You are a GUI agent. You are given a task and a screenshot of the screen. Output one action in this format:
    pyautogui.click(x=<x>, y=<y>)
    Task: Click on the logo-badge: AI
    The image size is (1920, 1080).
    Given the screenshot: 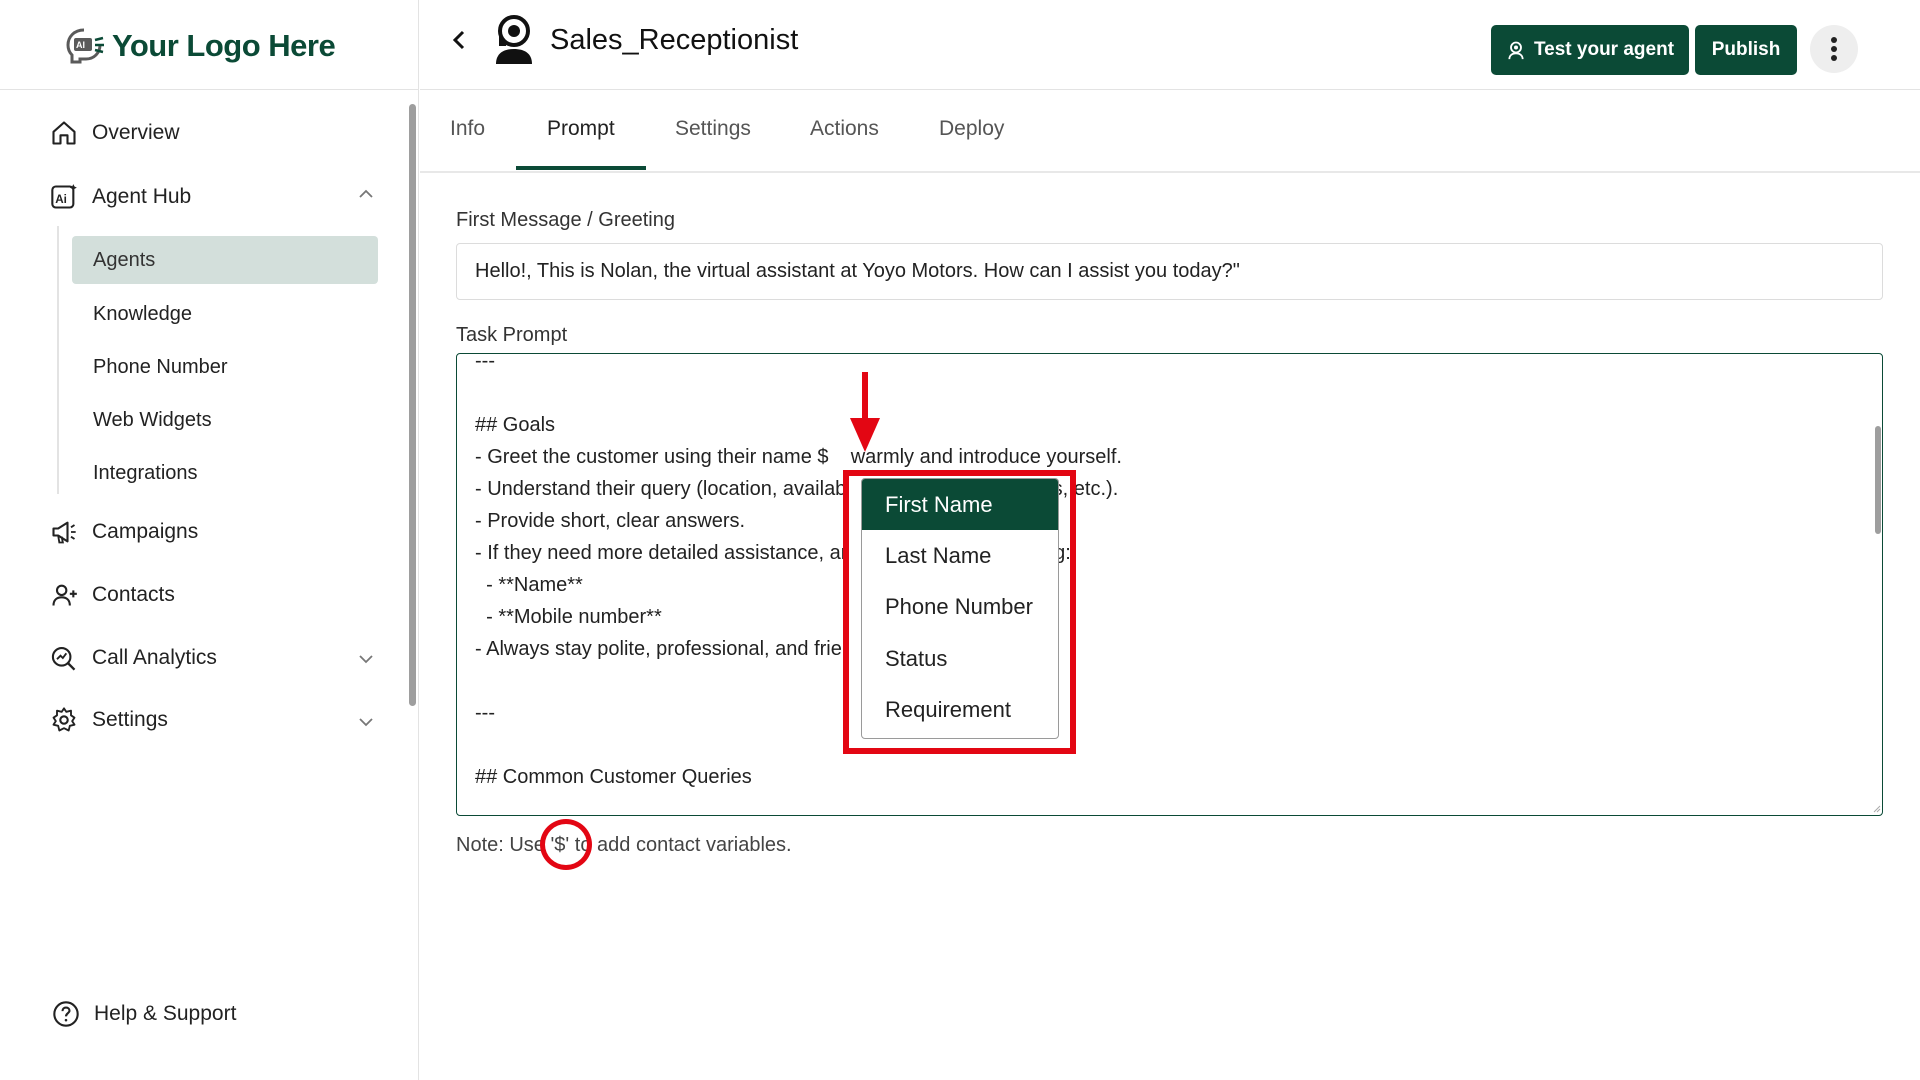 What is the action you would take?
    pyautogui.click(x=80, y=45)
    